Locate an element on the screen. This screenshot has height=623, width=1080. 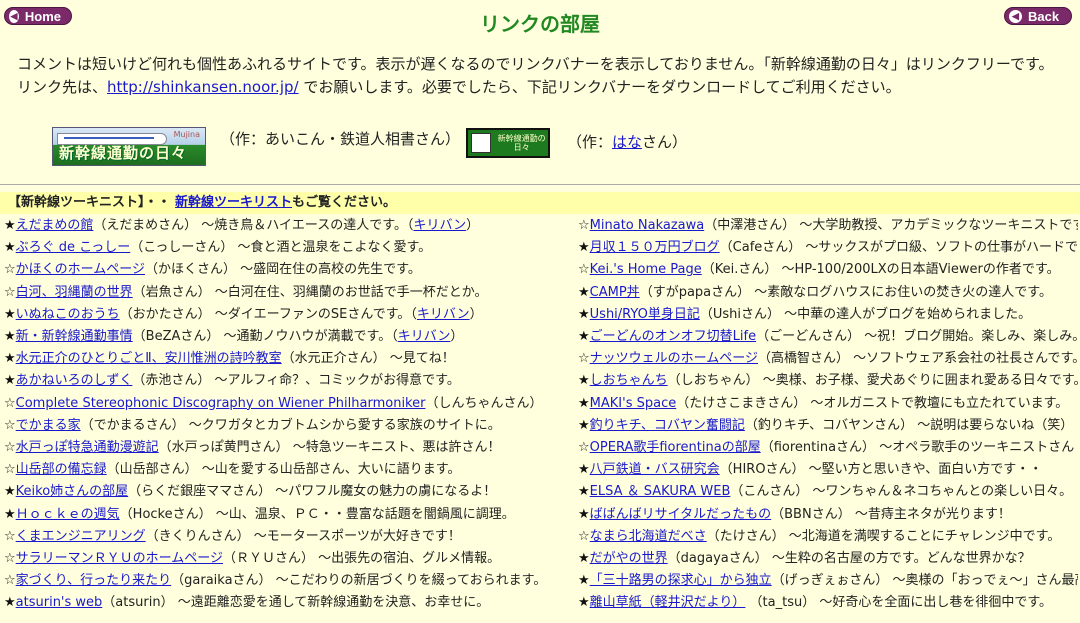
site-link: Kei.'s Home Page is located at coordinates (646, 269).